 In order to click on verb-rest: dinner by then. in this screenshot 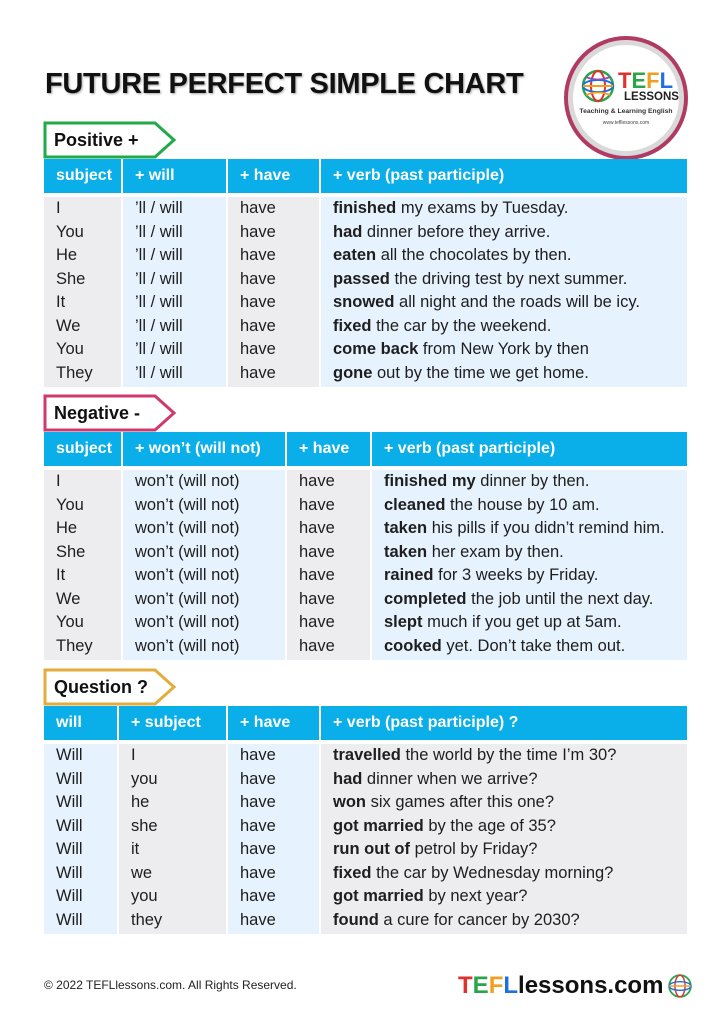, I will do `click(532, 481)`.